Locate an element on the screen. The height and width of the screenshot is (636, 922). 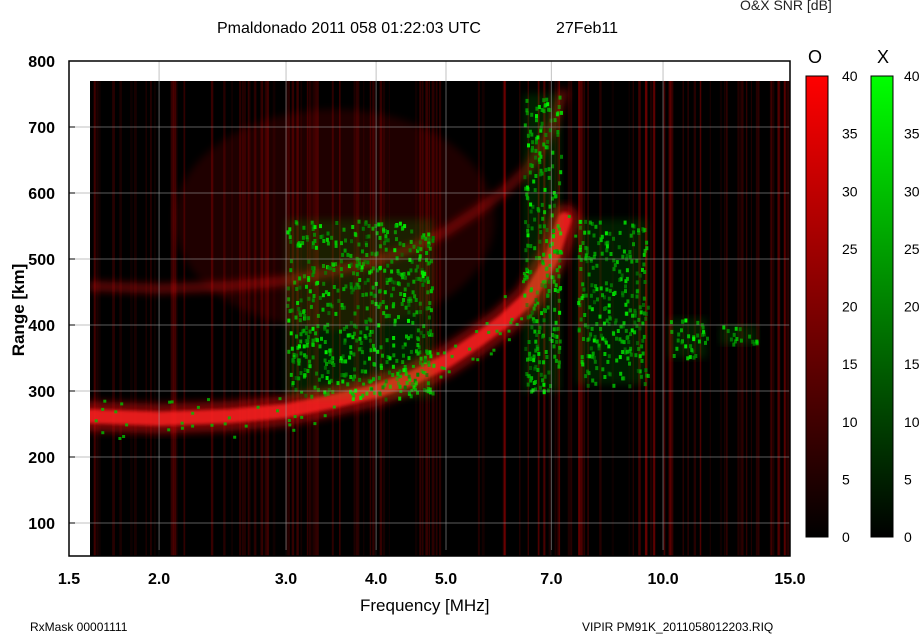
x-tick-label: 2.0 is located at coordinates (159, 579).